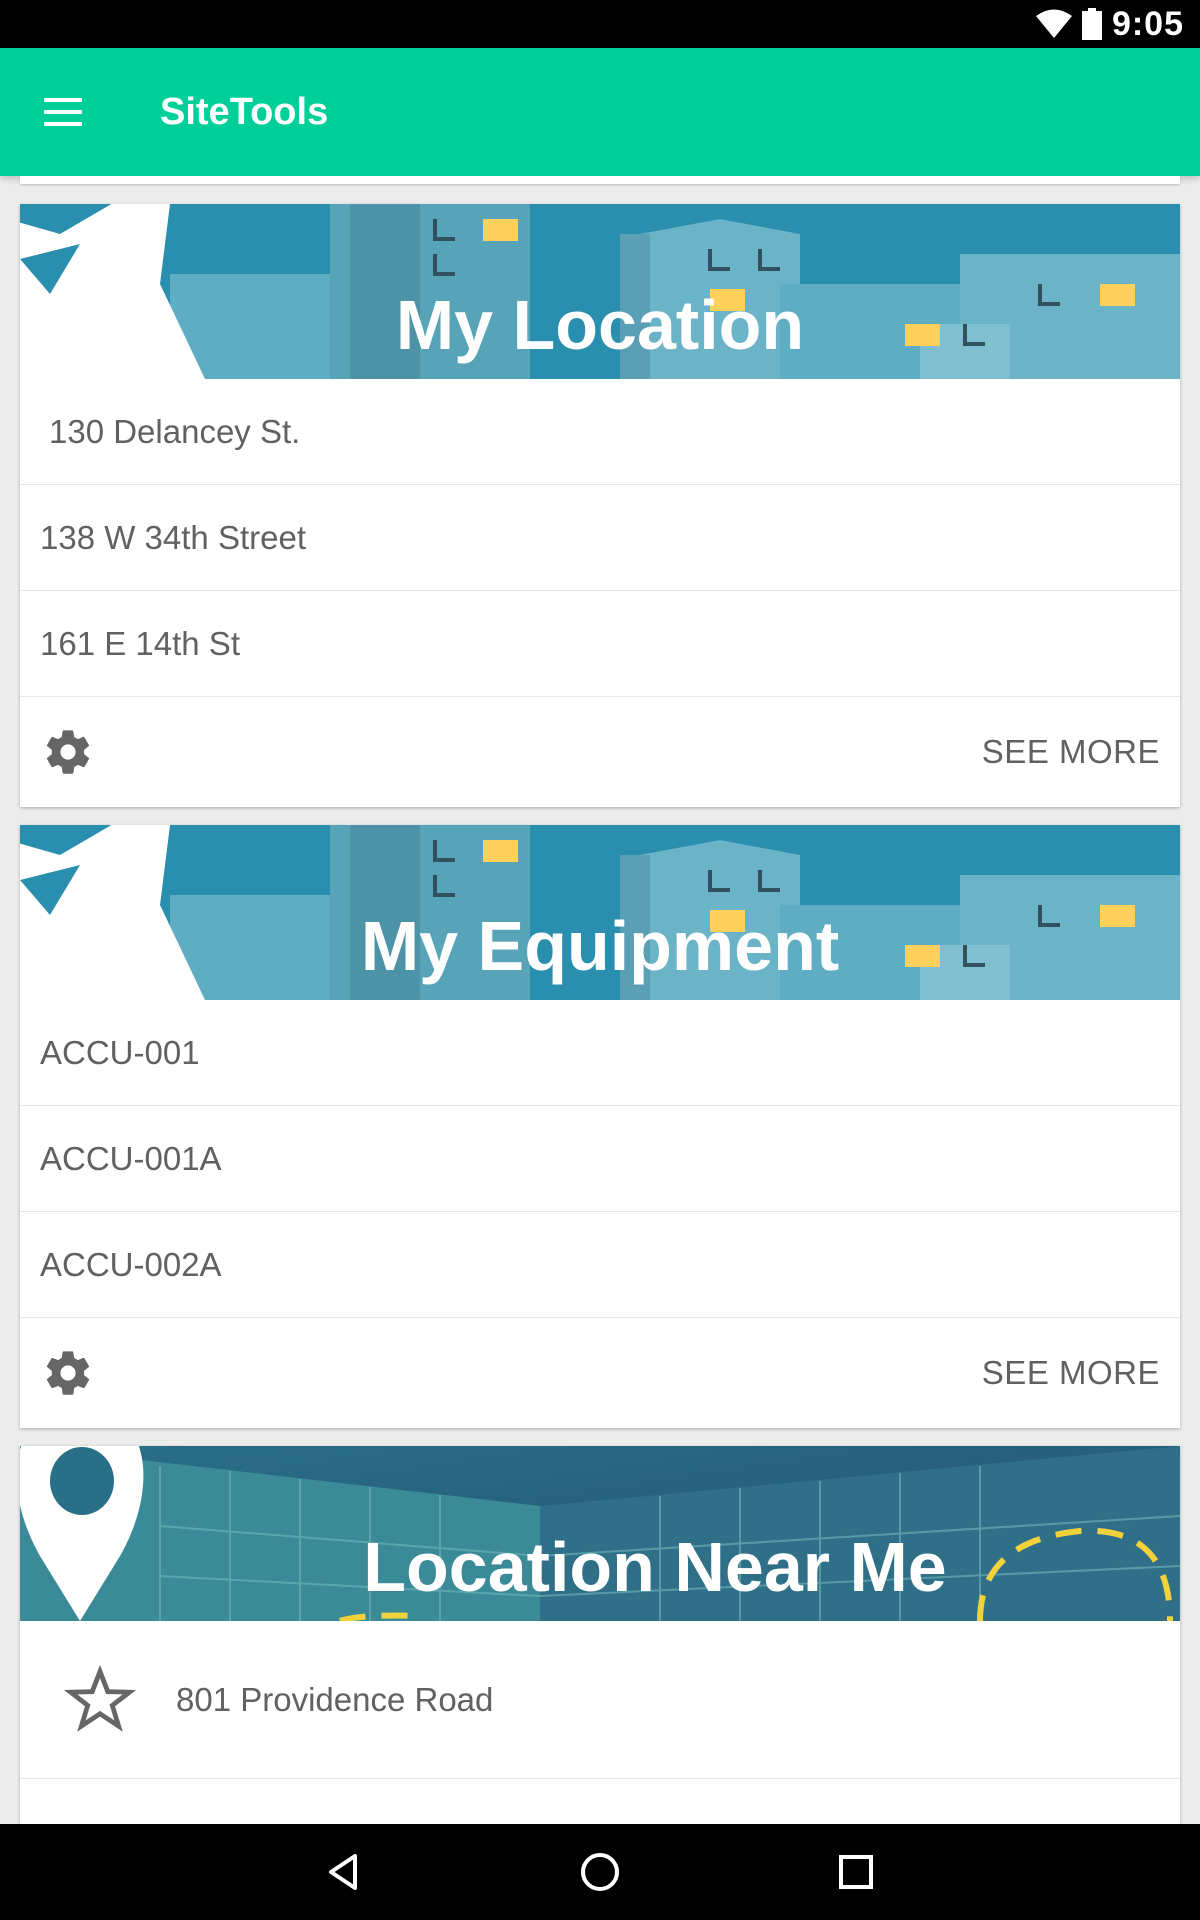 The width and height of the screenshot is (1200, 1920). Describe the element at coordinates (1053, 23) in the screenshot. I see `wifi-icon` at that location.